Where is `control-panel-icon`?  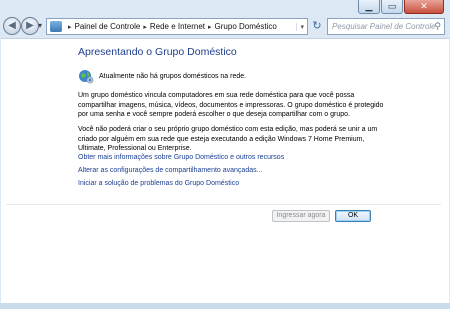 control-panel-icon is located at coordinates (56, 26).